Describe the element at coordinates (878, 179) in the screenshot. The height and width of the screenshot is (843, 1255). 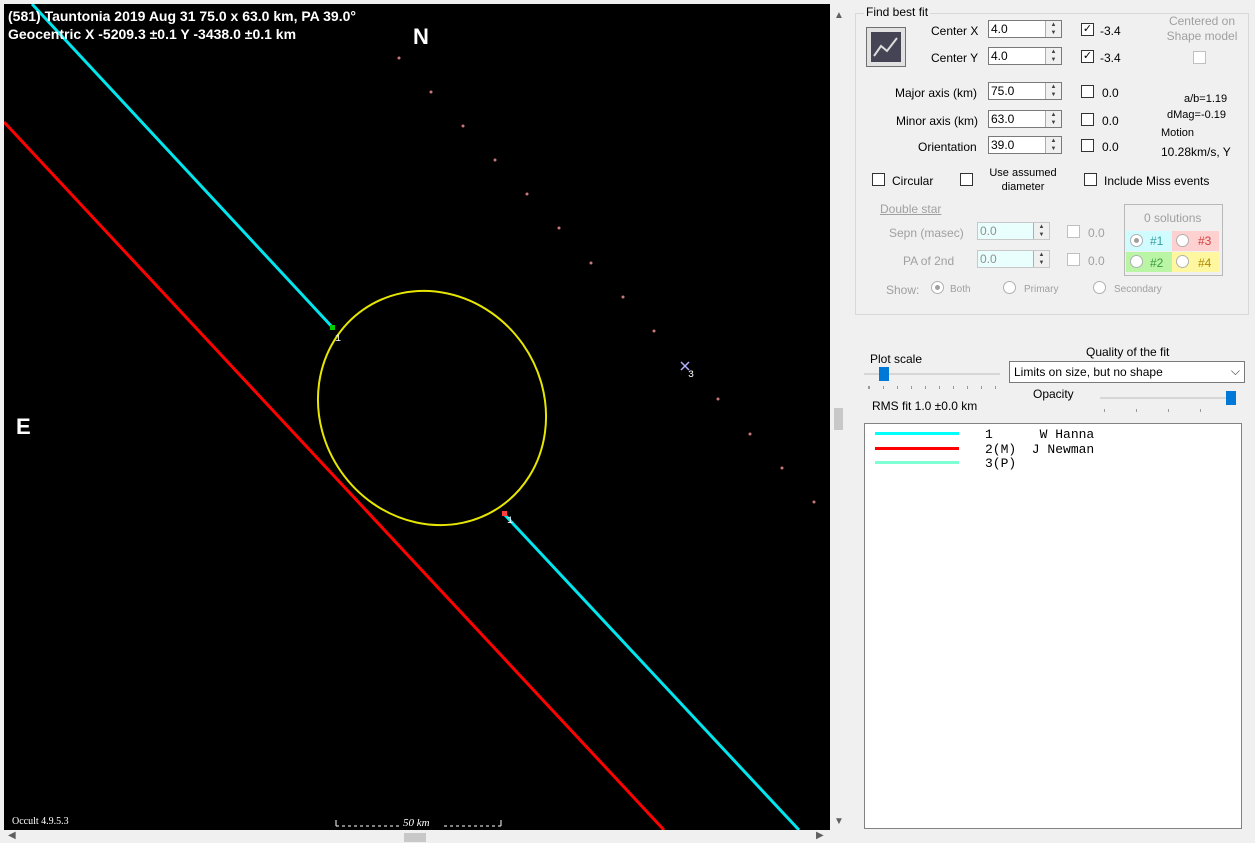
I see `circular-checkbox` at that location.